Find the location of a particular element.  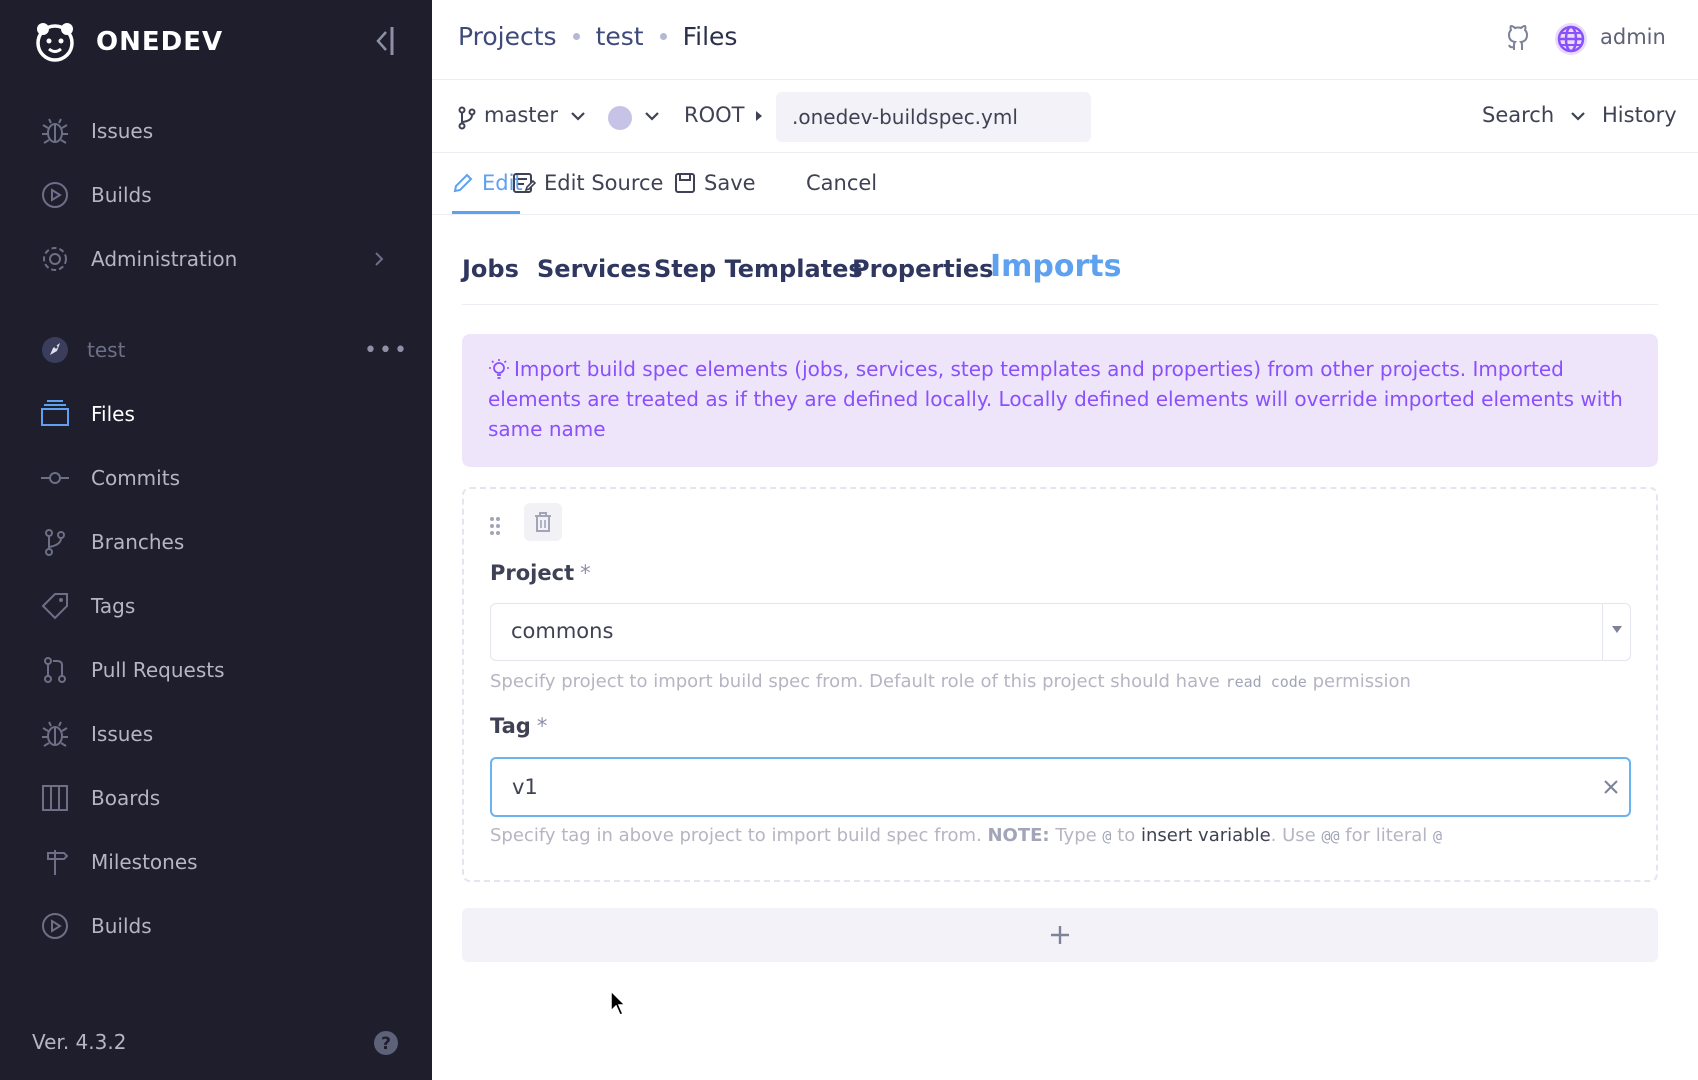

breadcrumb: Projects test Files is located at coordinates (597, 36).